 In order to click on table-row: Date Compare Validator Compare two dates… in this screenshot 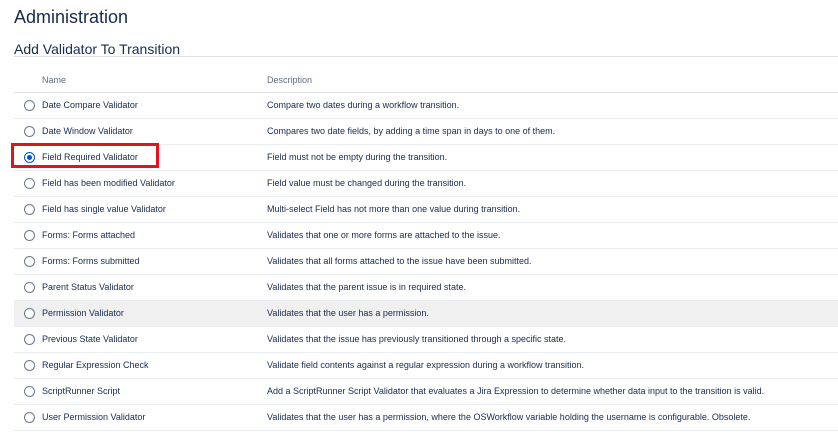, I will do `click(426, 106)`.